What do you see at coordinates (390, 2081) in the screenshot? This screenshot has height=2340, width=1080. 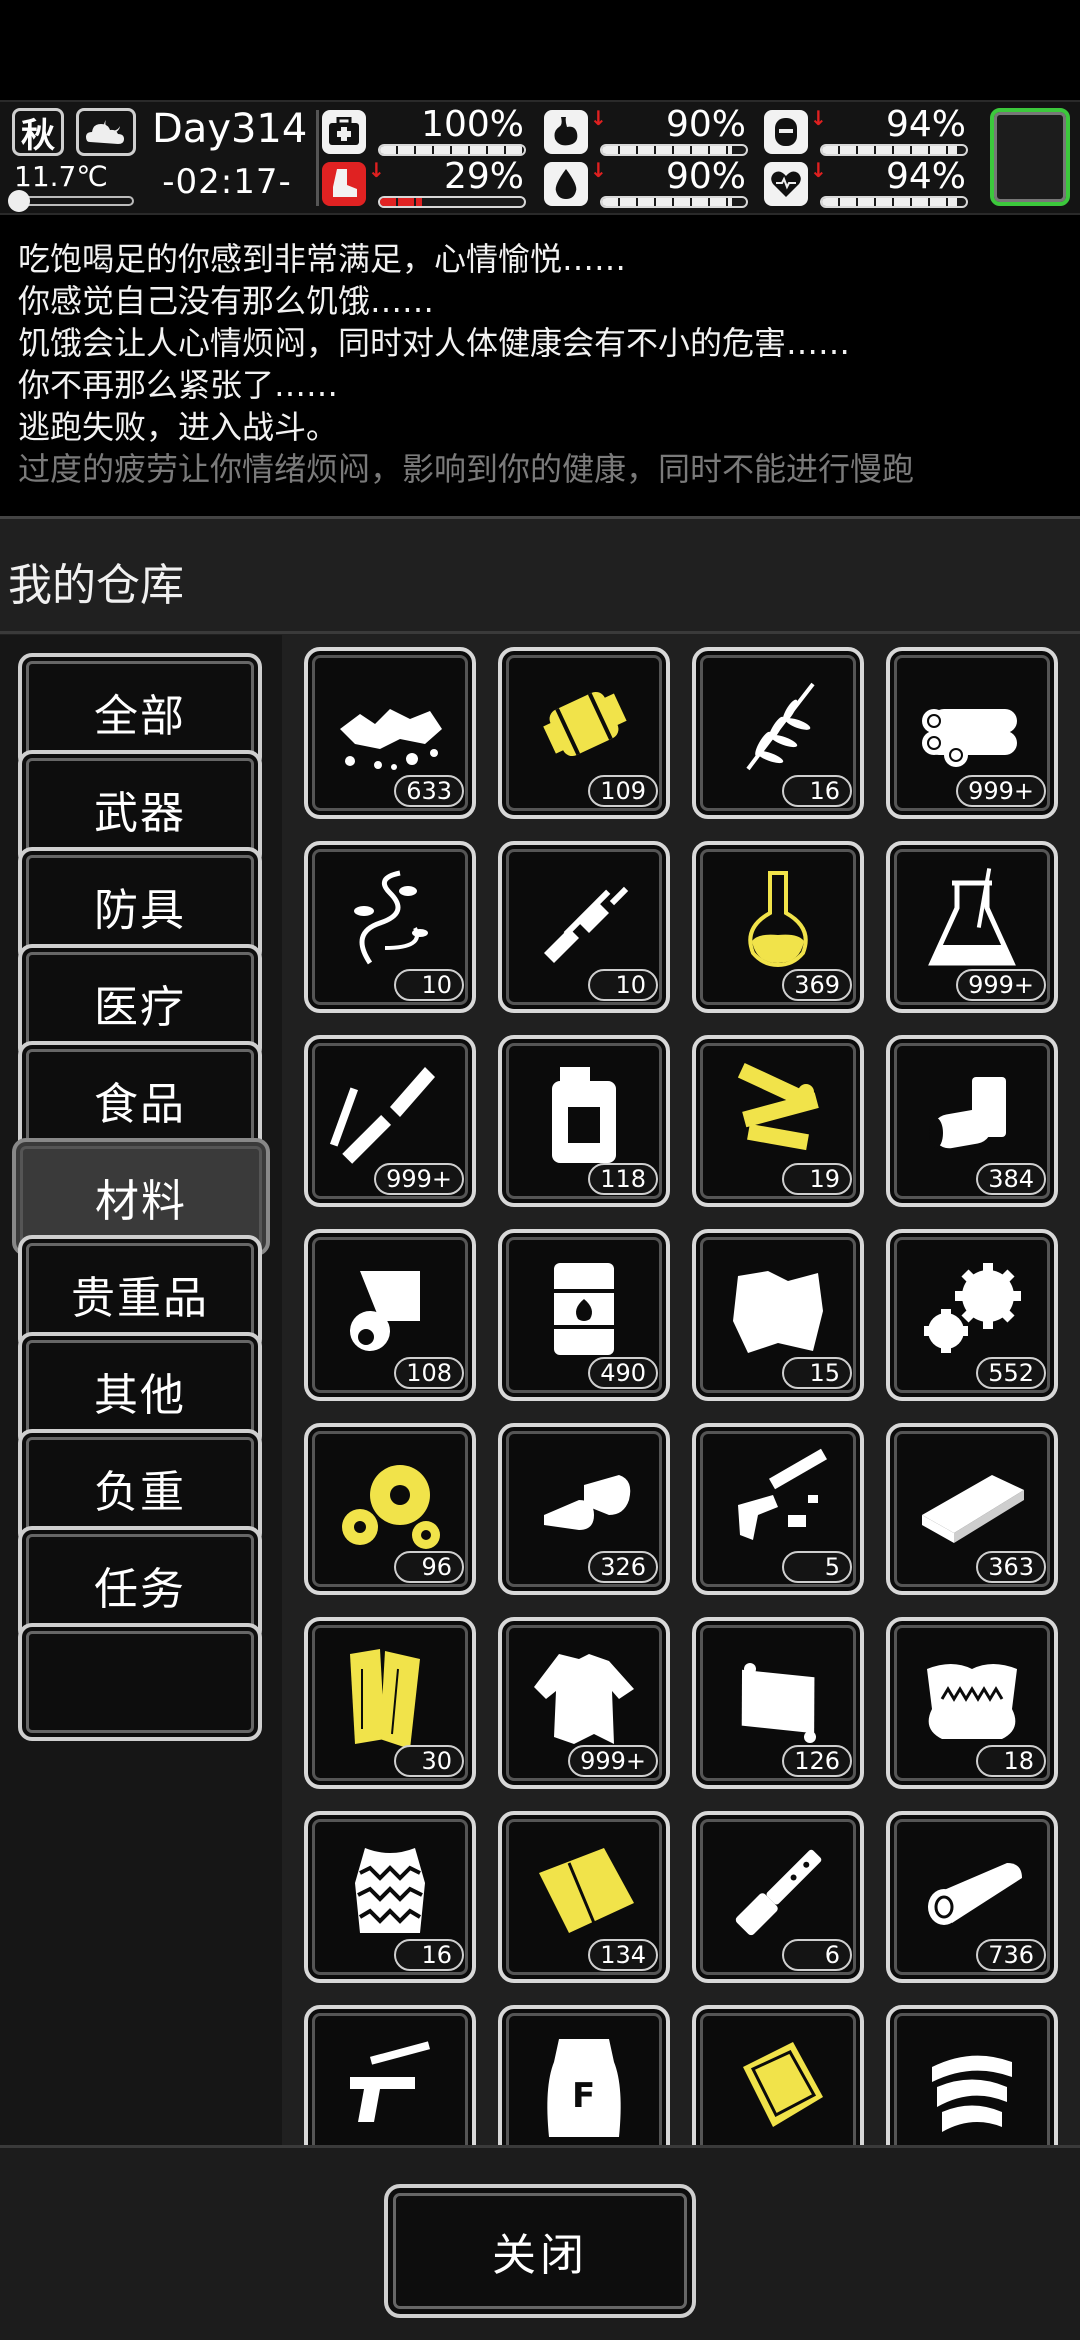 I see `pistol-parts-icon` at bounding box center [390, 2081].